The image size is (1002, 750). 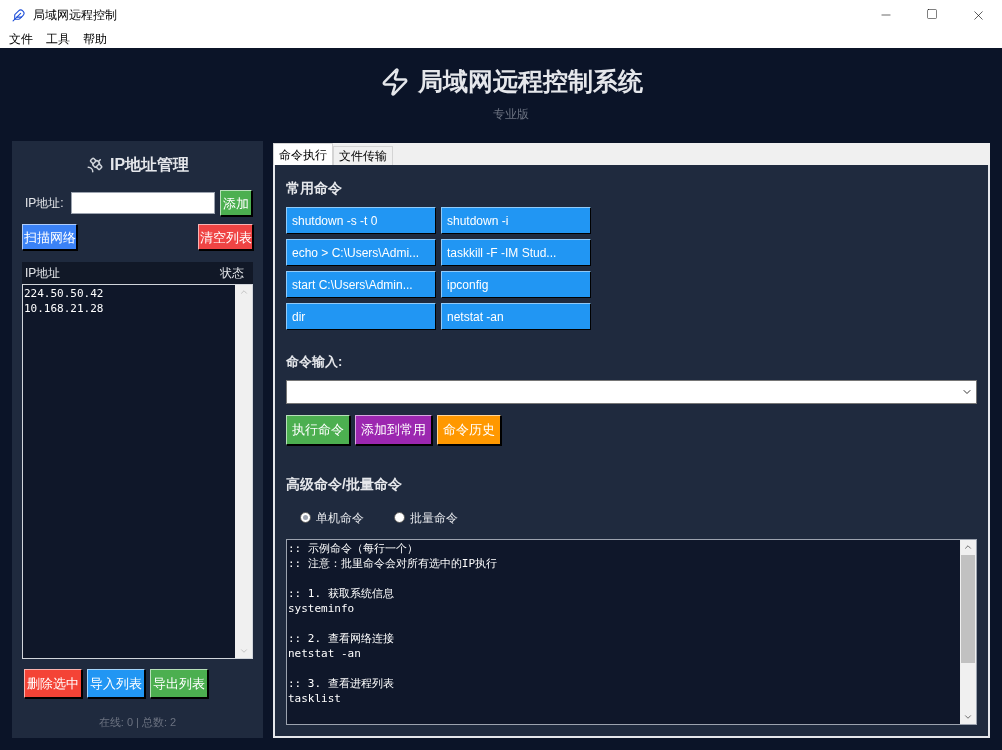 What do you see at coordinates (94, 165) in the screenshot?
I see `satellite-icon` at bounding box center [94, 165].